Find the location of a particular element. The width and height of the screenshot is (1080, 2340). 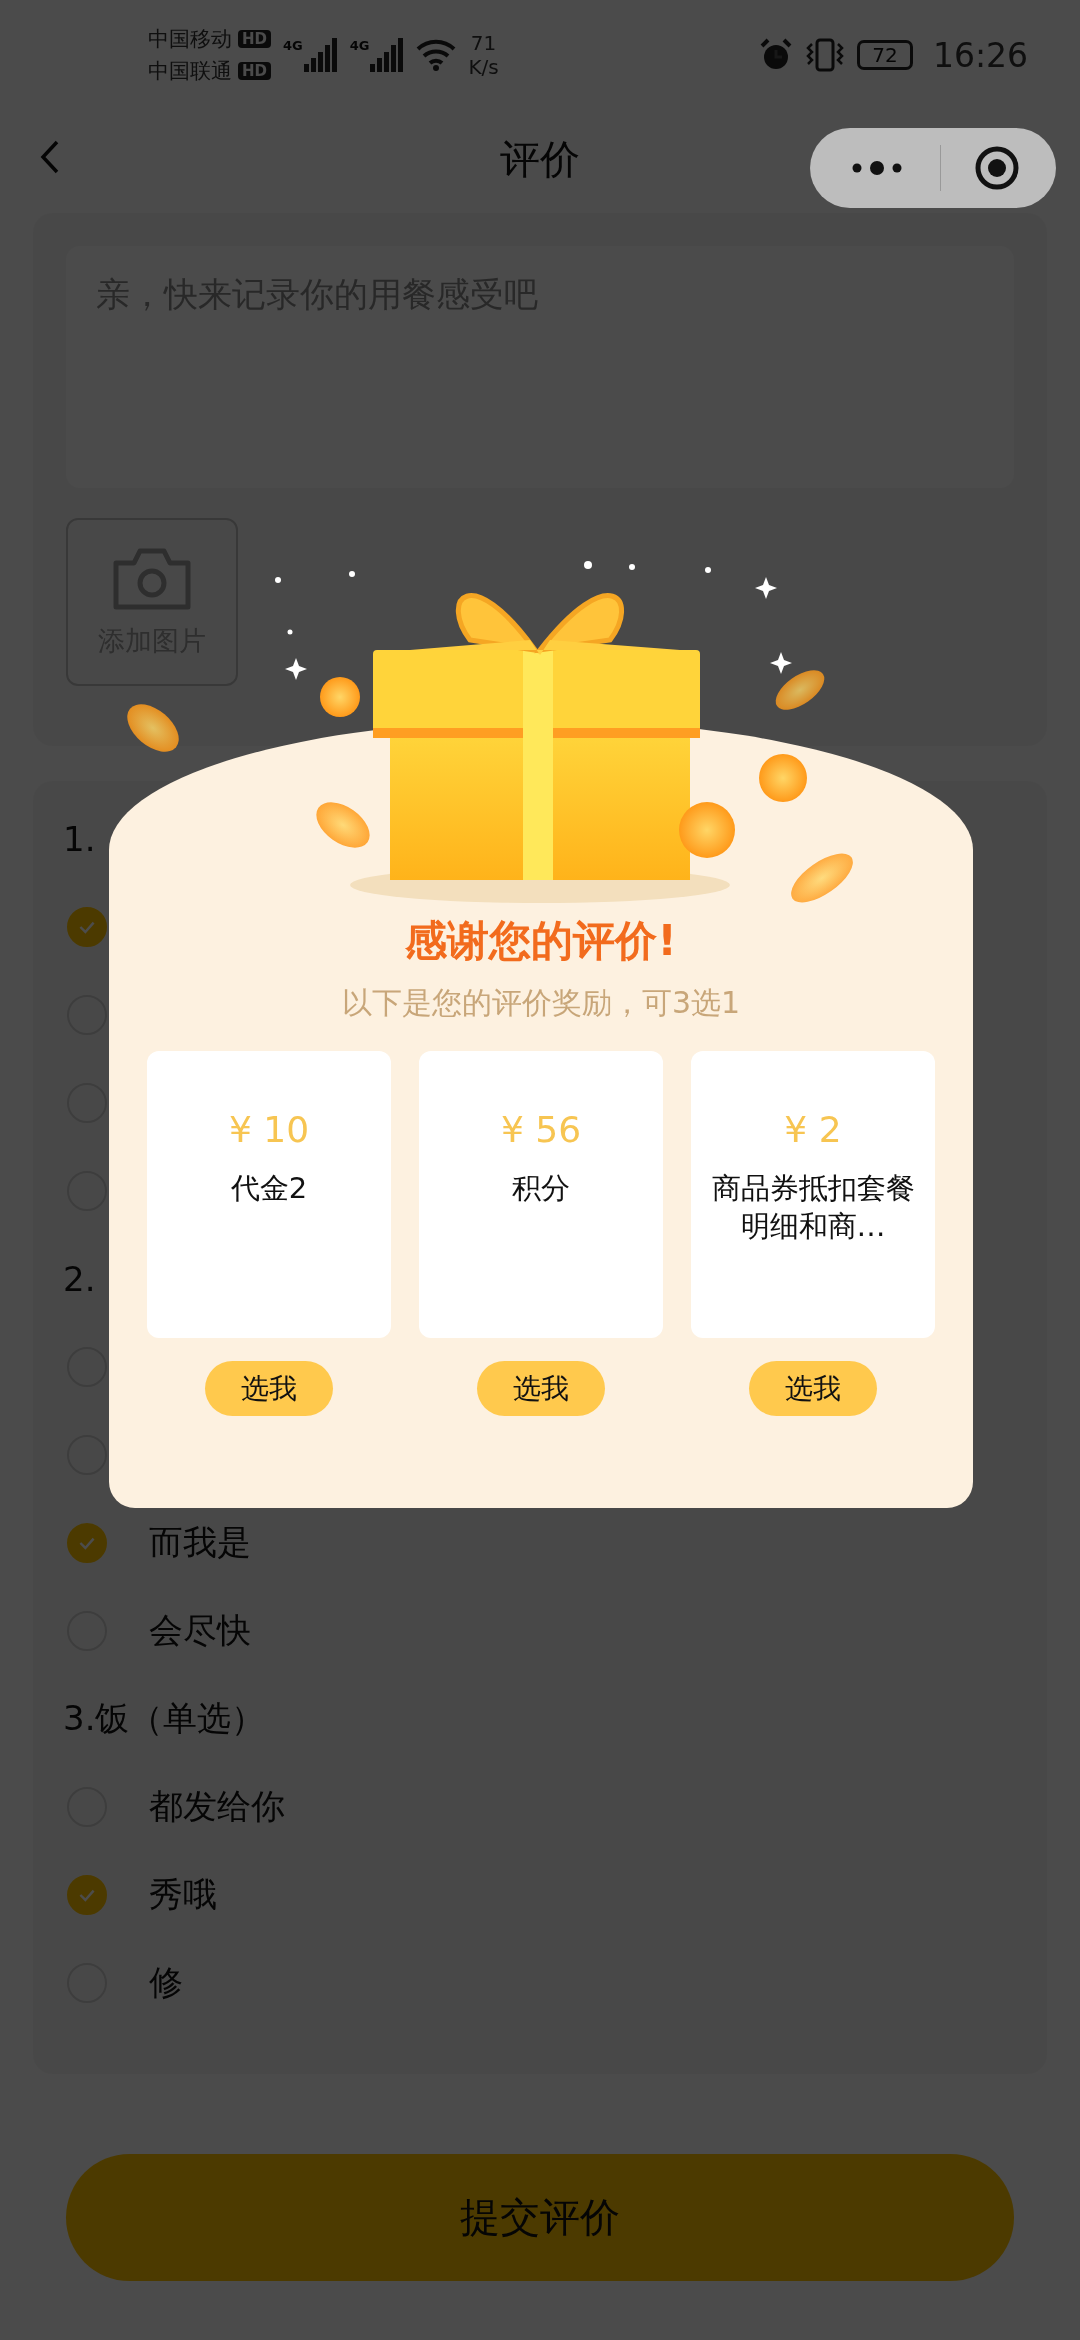

question-title: 3.饭（单选） is located at coordinates (165, 1718).